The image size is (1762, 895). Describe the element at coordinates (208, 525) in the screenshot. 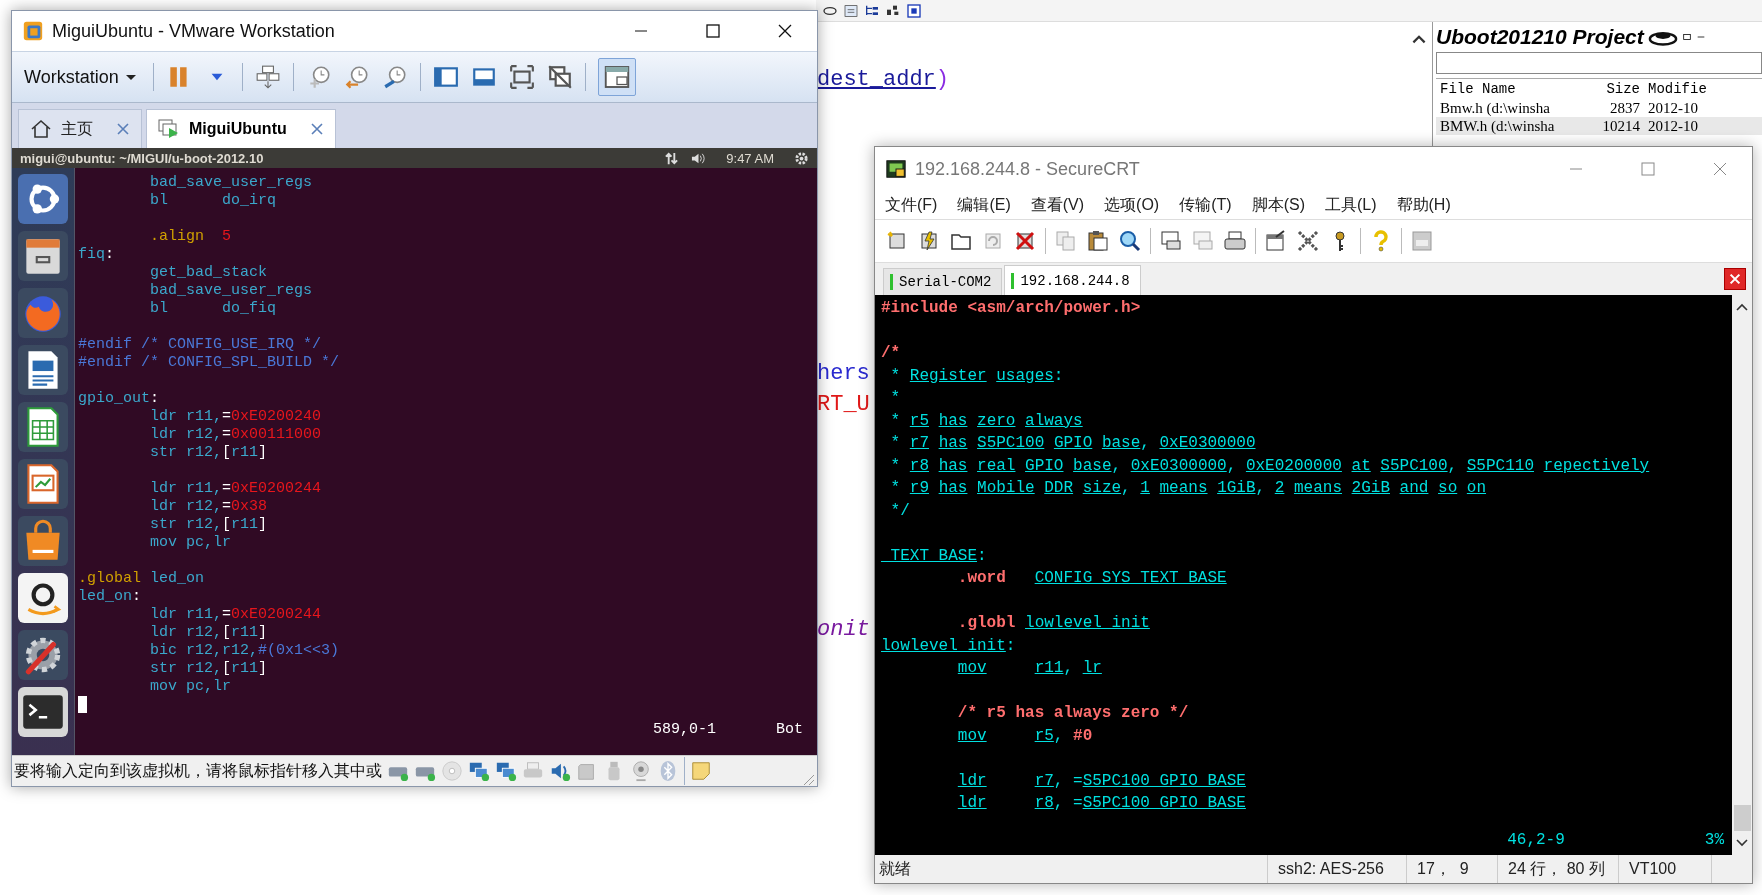

I see `code-line: str r12,[r11]` at that location.